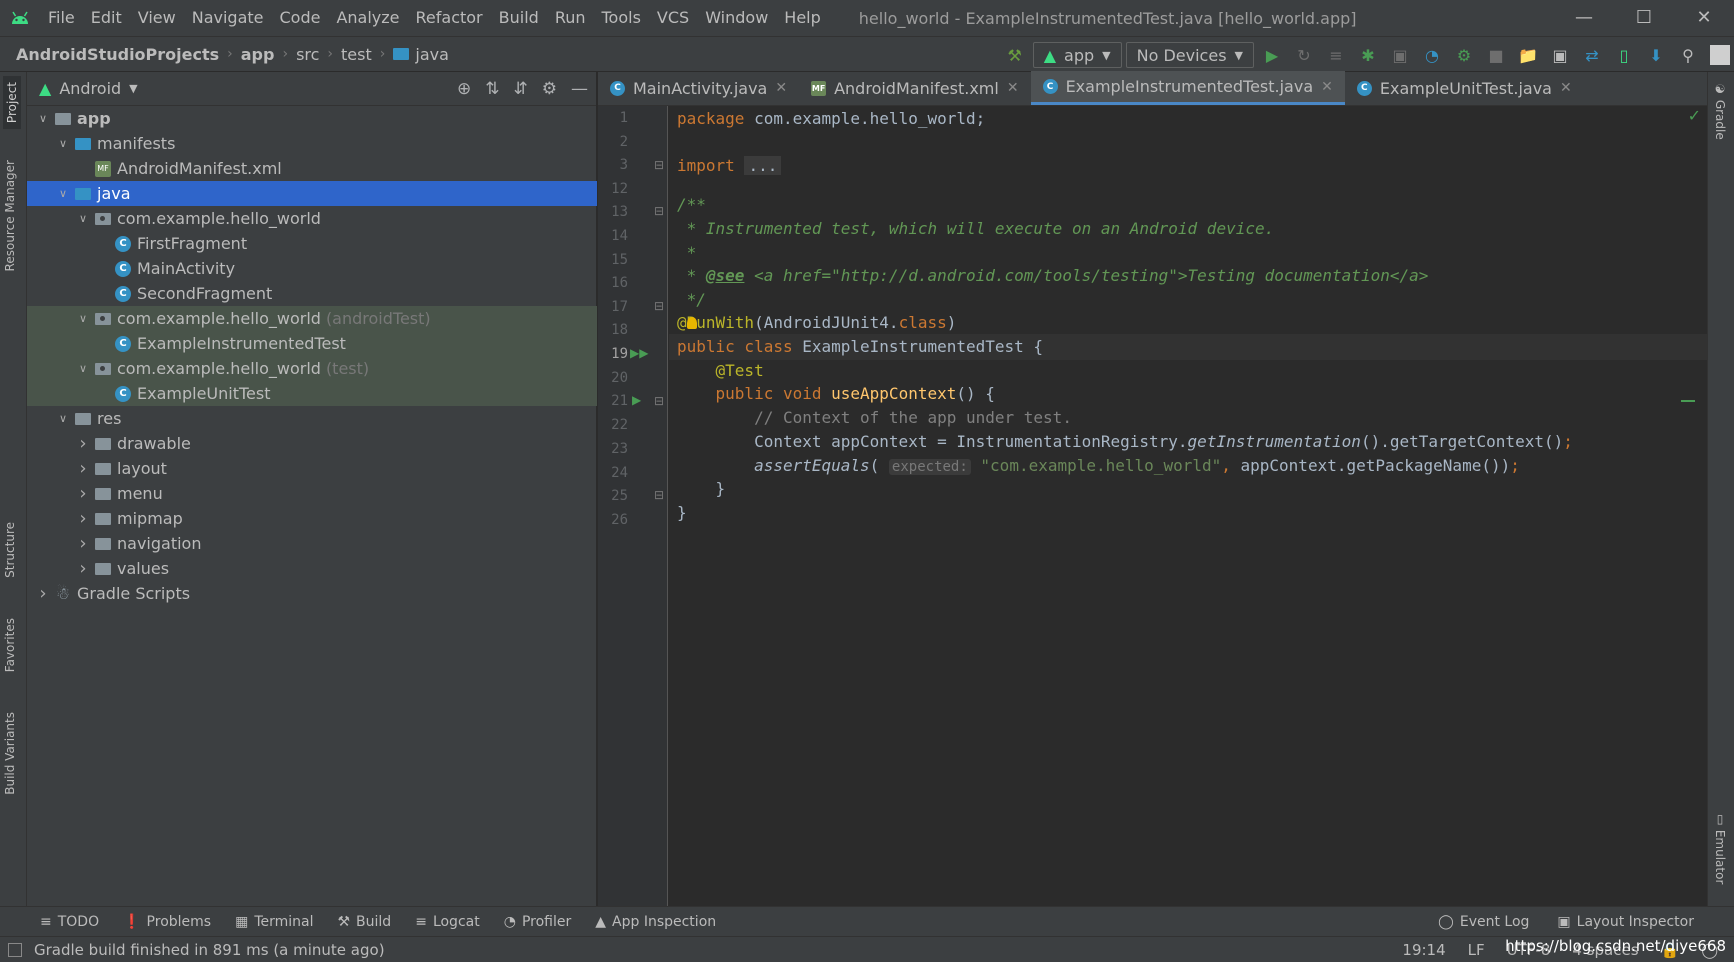 The width and height of the screenshot is (1734, 962). What do you see at coordinates (613, 307) in the screenshot?
I see `line-number: 17` at bounding box center [613, 307].